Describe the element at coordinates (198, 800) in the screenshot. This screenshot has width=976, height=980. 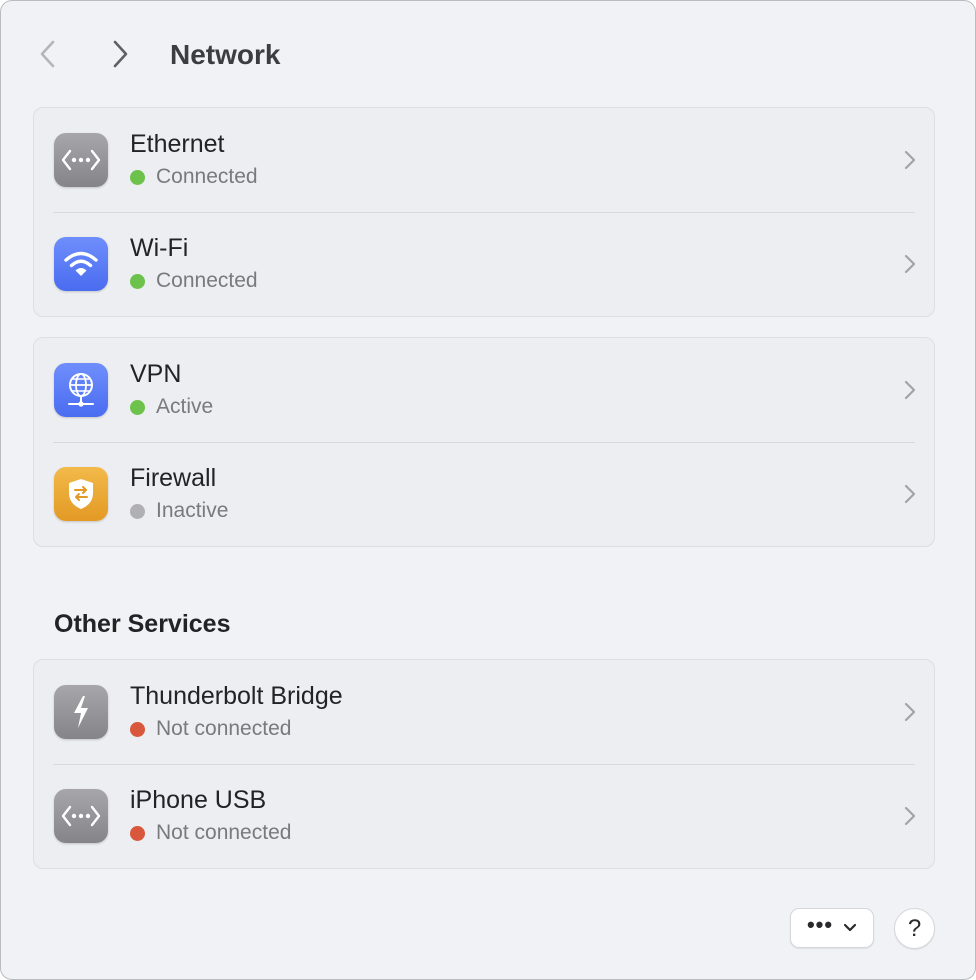
I see `service-name: iPhone USB` at that location.